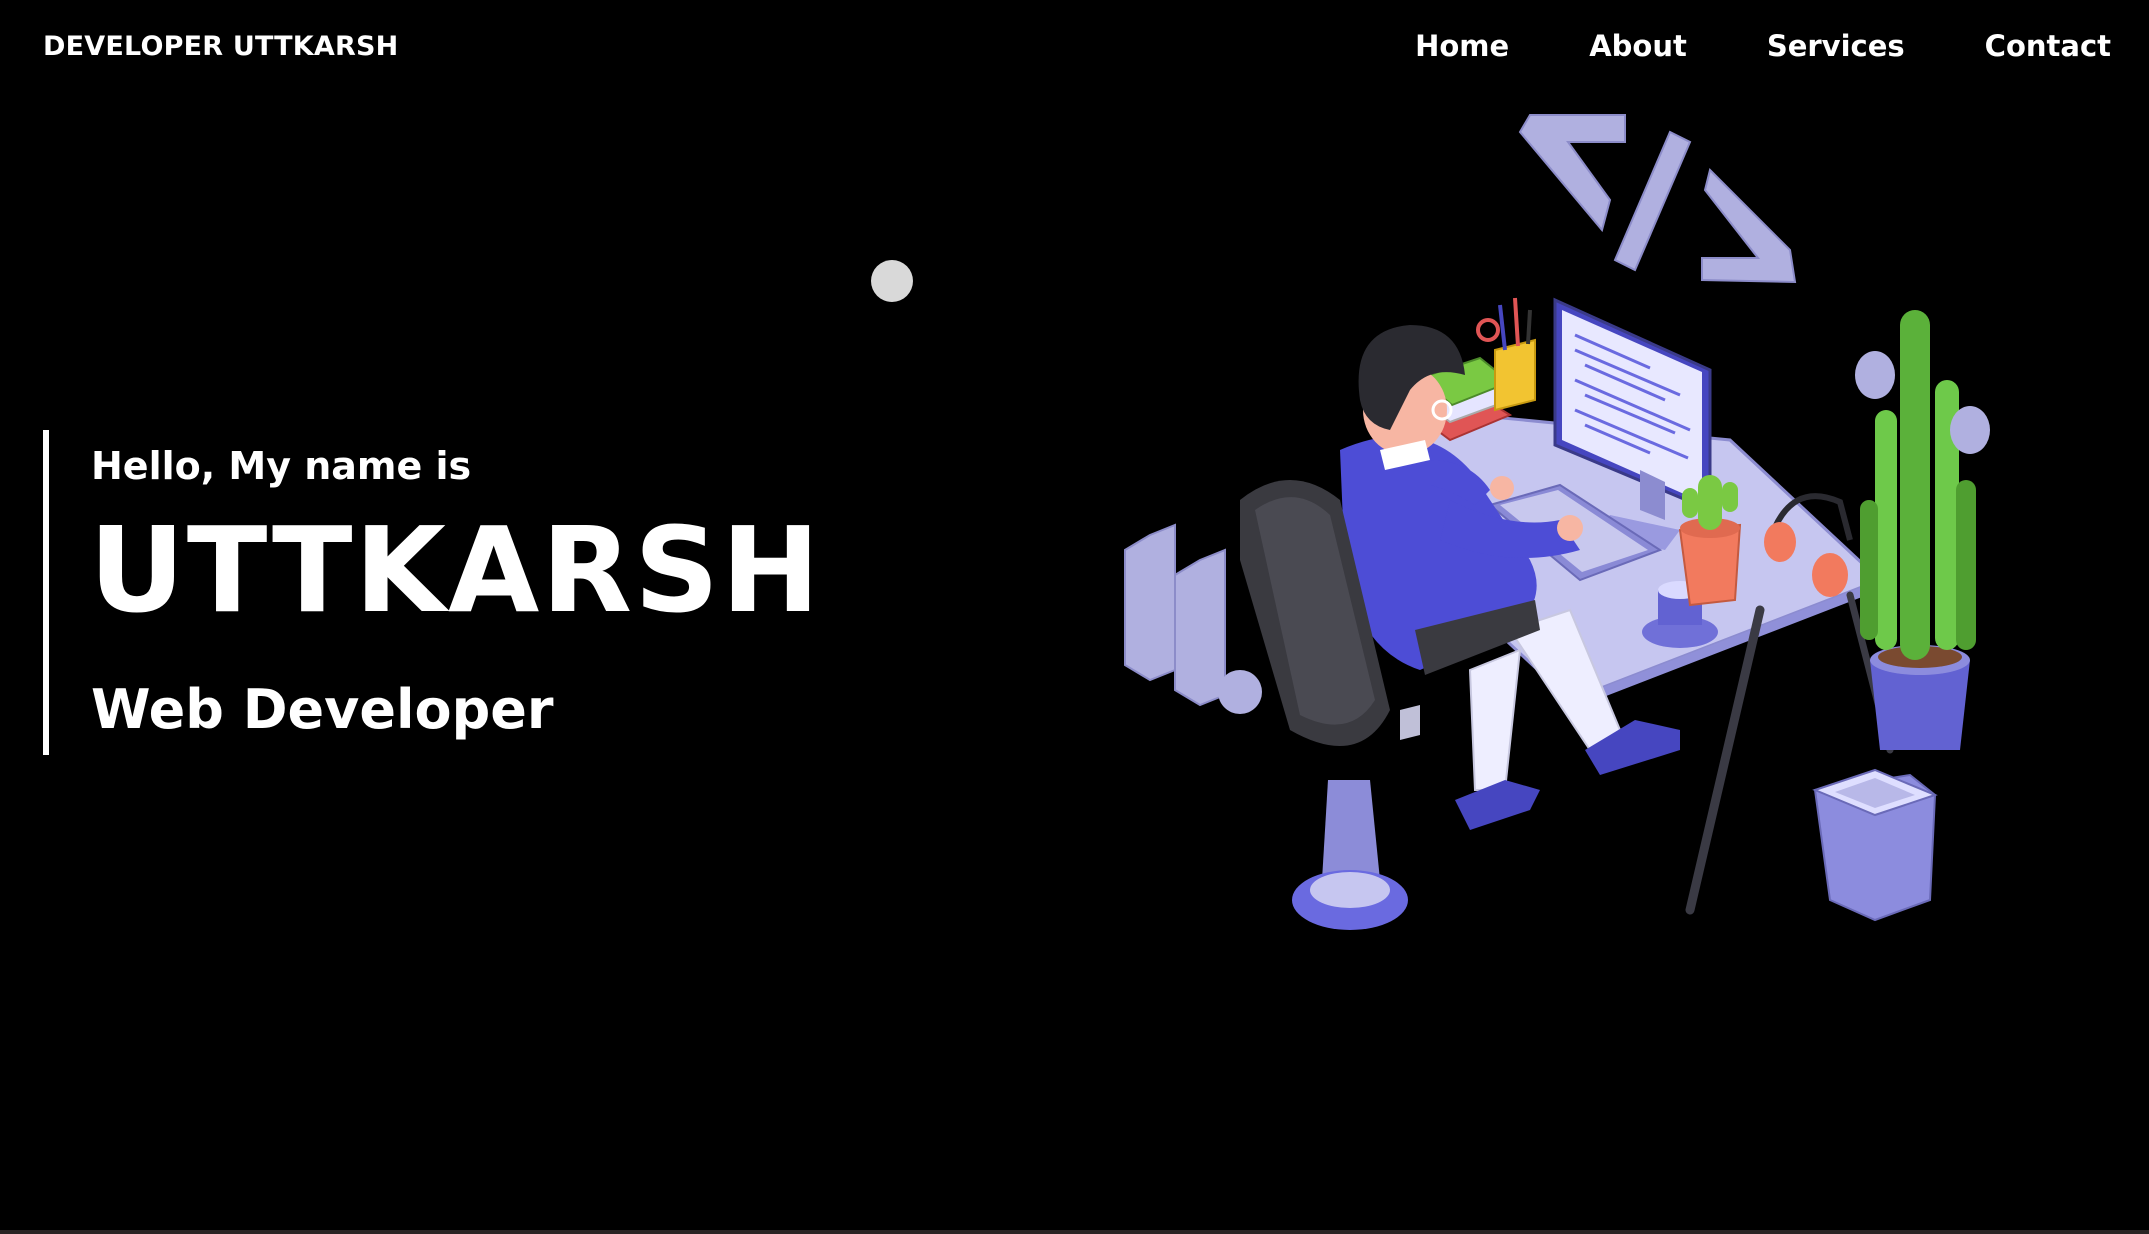 The height and width of the screenshot is (1234, 2149). What do you see at coordinates (220, 46) in the screenshot?
I see `brand-logo: DEVELOPER UTTKARSH` at bounding box center [220, 46].